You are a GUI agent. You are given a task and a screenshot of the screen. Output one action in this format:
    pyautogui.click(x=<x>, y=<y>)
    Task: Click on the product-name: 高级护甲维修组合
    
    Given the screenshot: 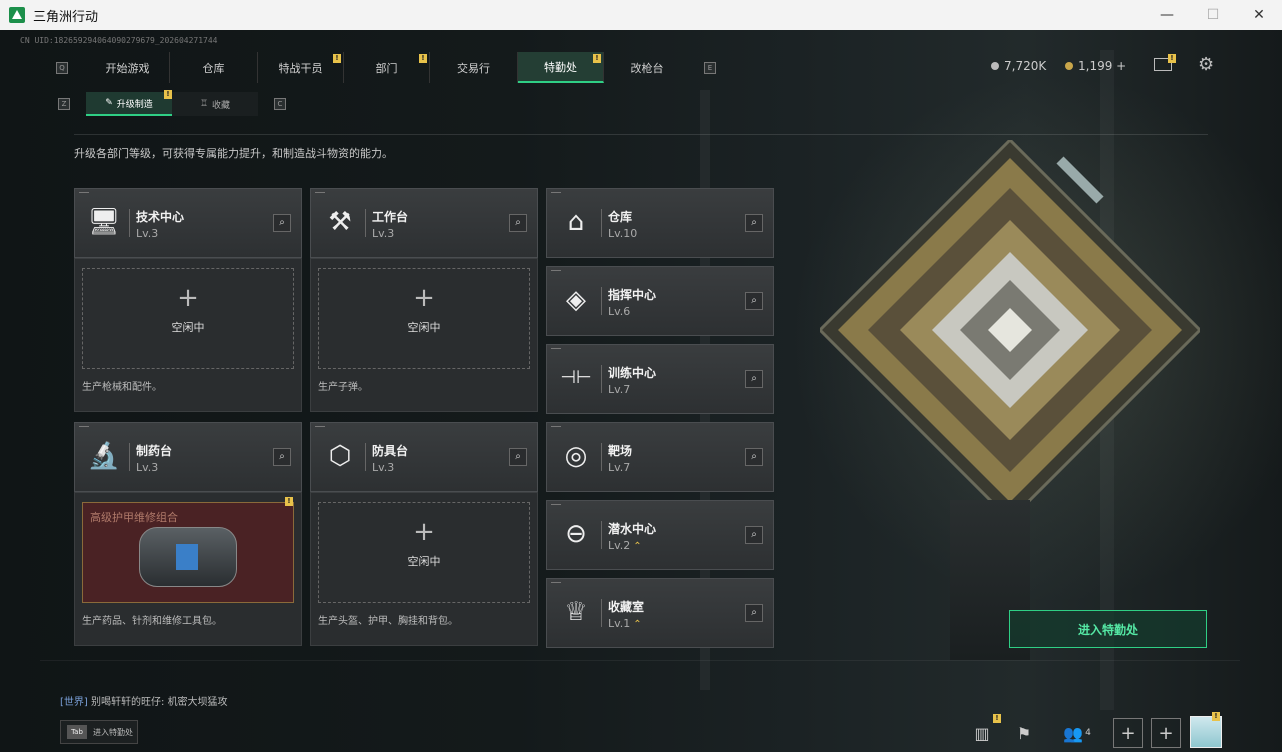 What is the action you would take?
    pyautogui.click(x=134, y=517)
    